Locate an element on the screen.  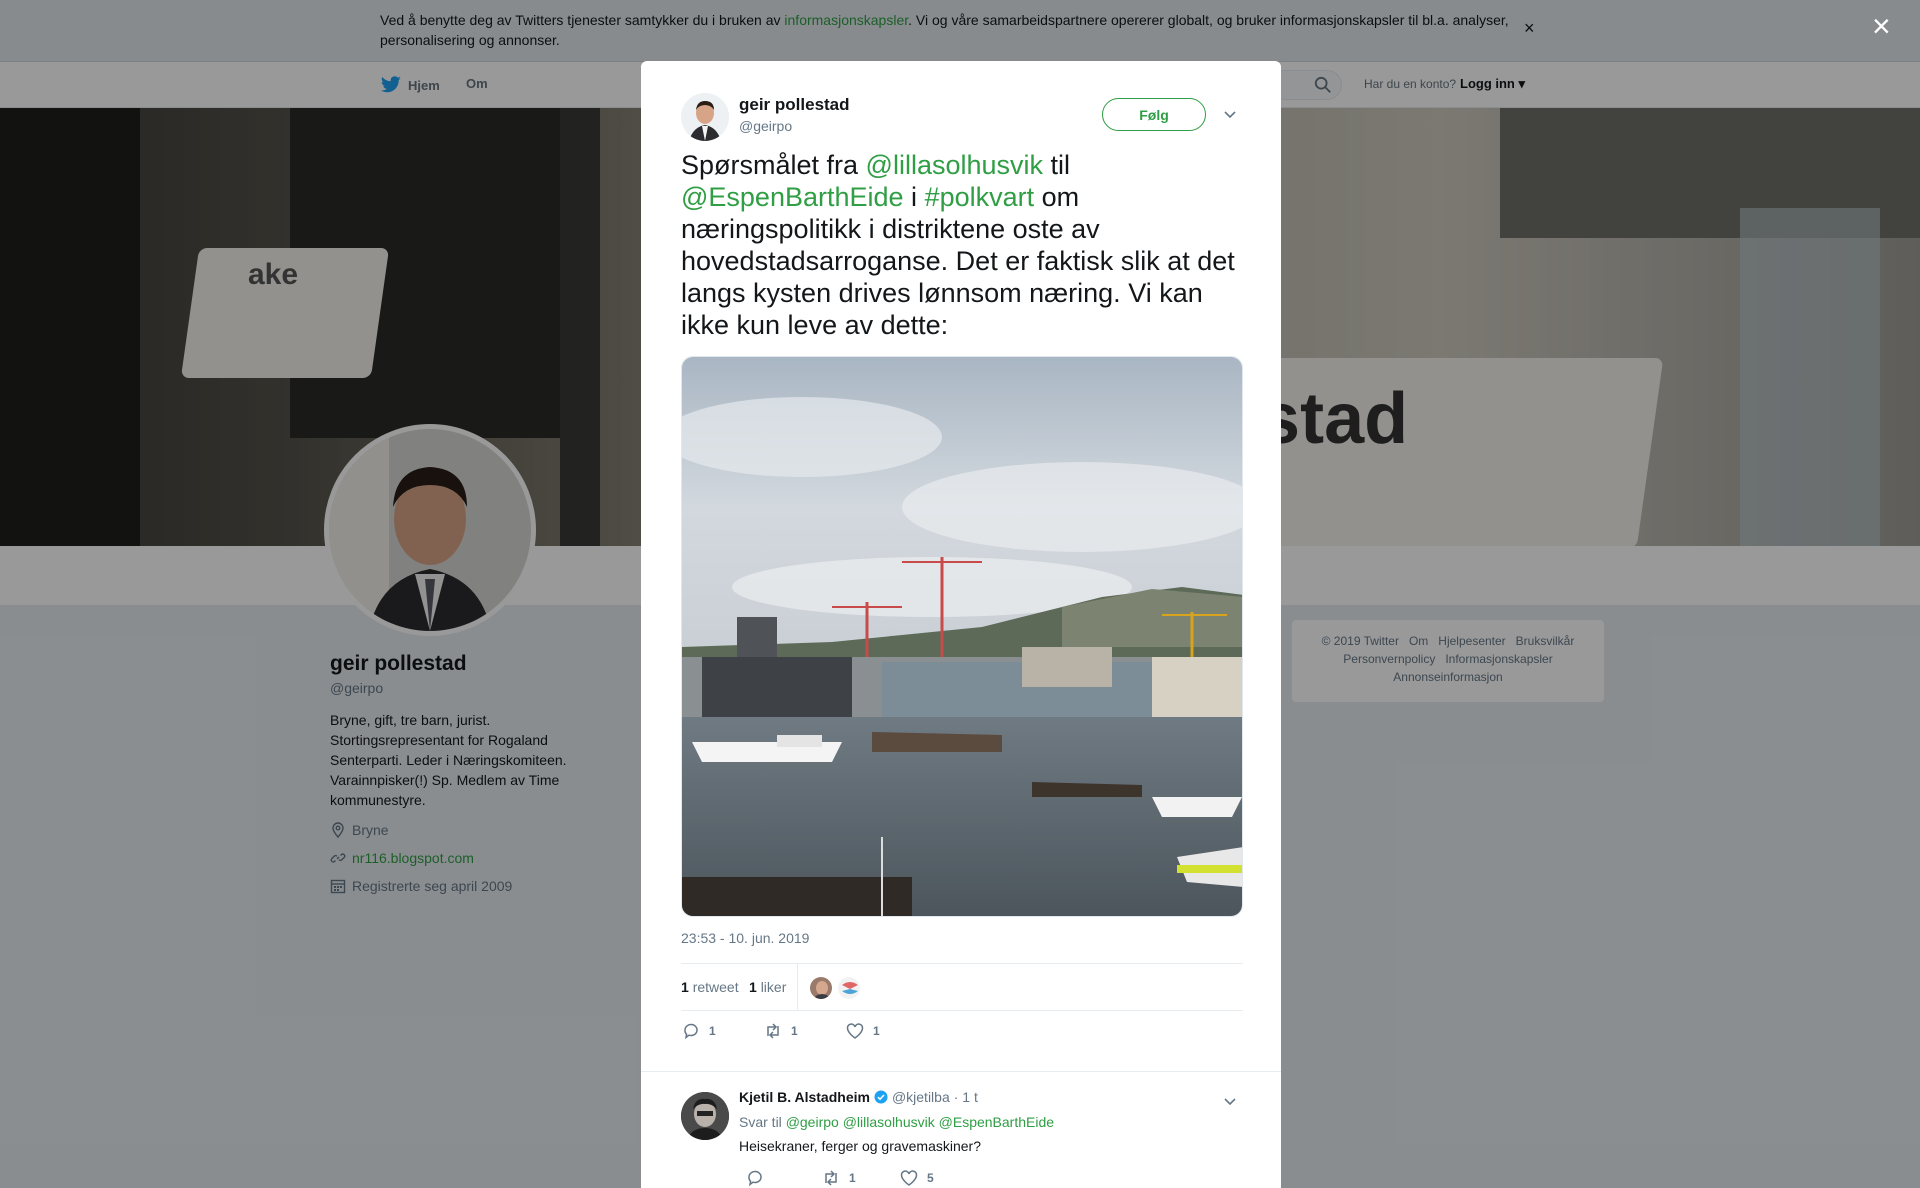
reply-button: 1 is located at coordinates (698, 1031).